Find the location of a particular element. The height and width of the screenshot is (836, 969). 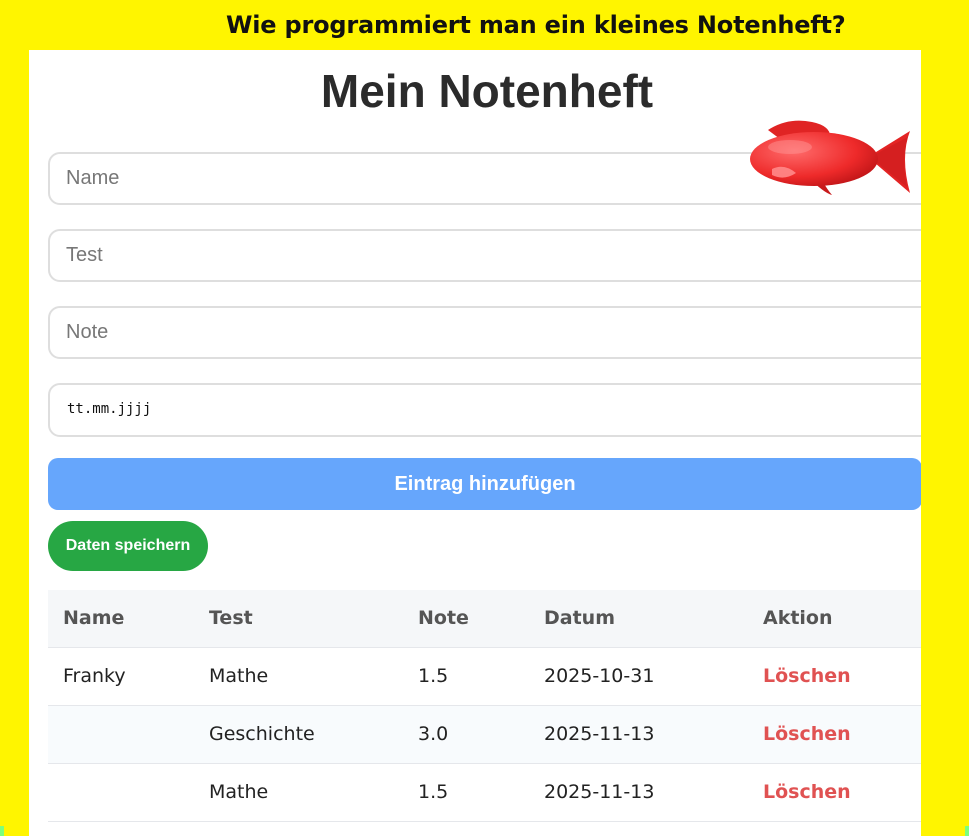

page-title: Mein Notenheft is located at coordinates (487, 91).